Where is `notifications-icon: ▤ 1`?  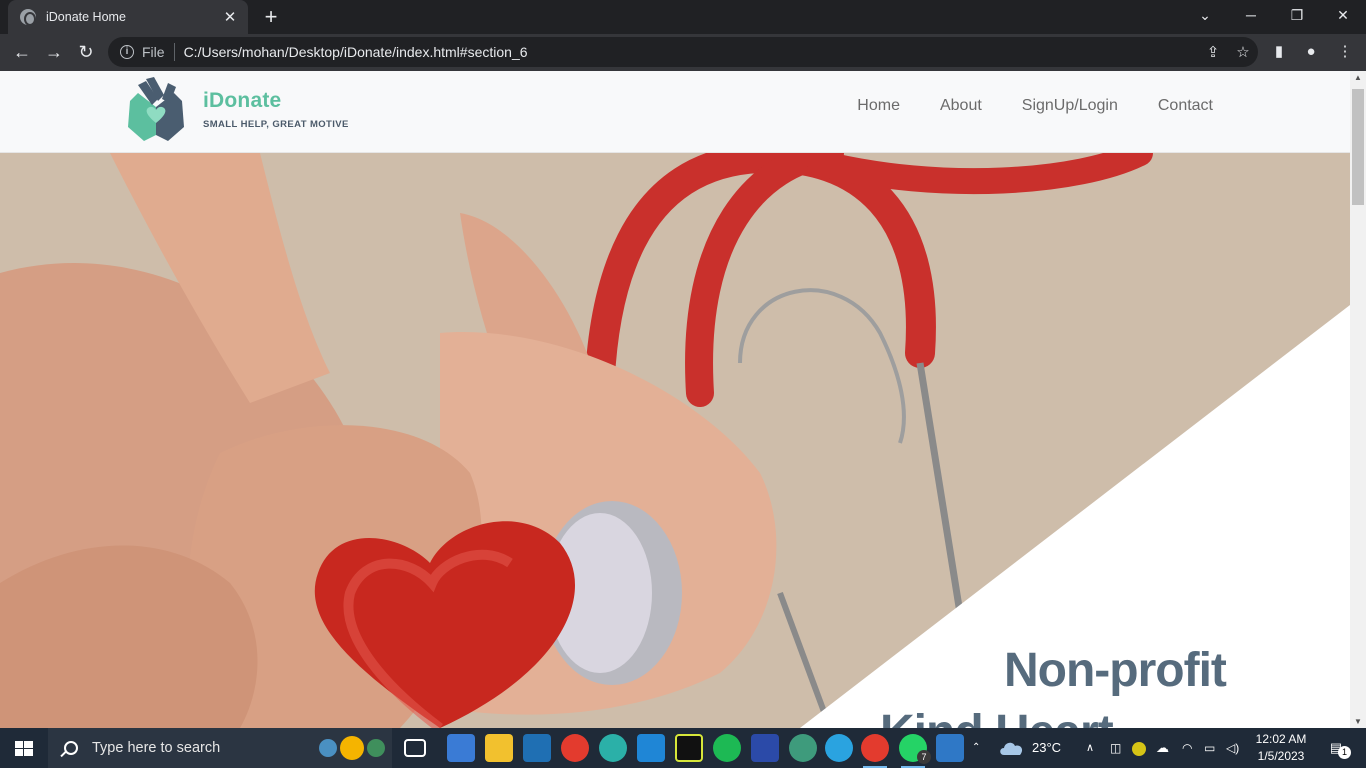 notifications-icon: ▤ 1 is located at coordinates (1336, 748).